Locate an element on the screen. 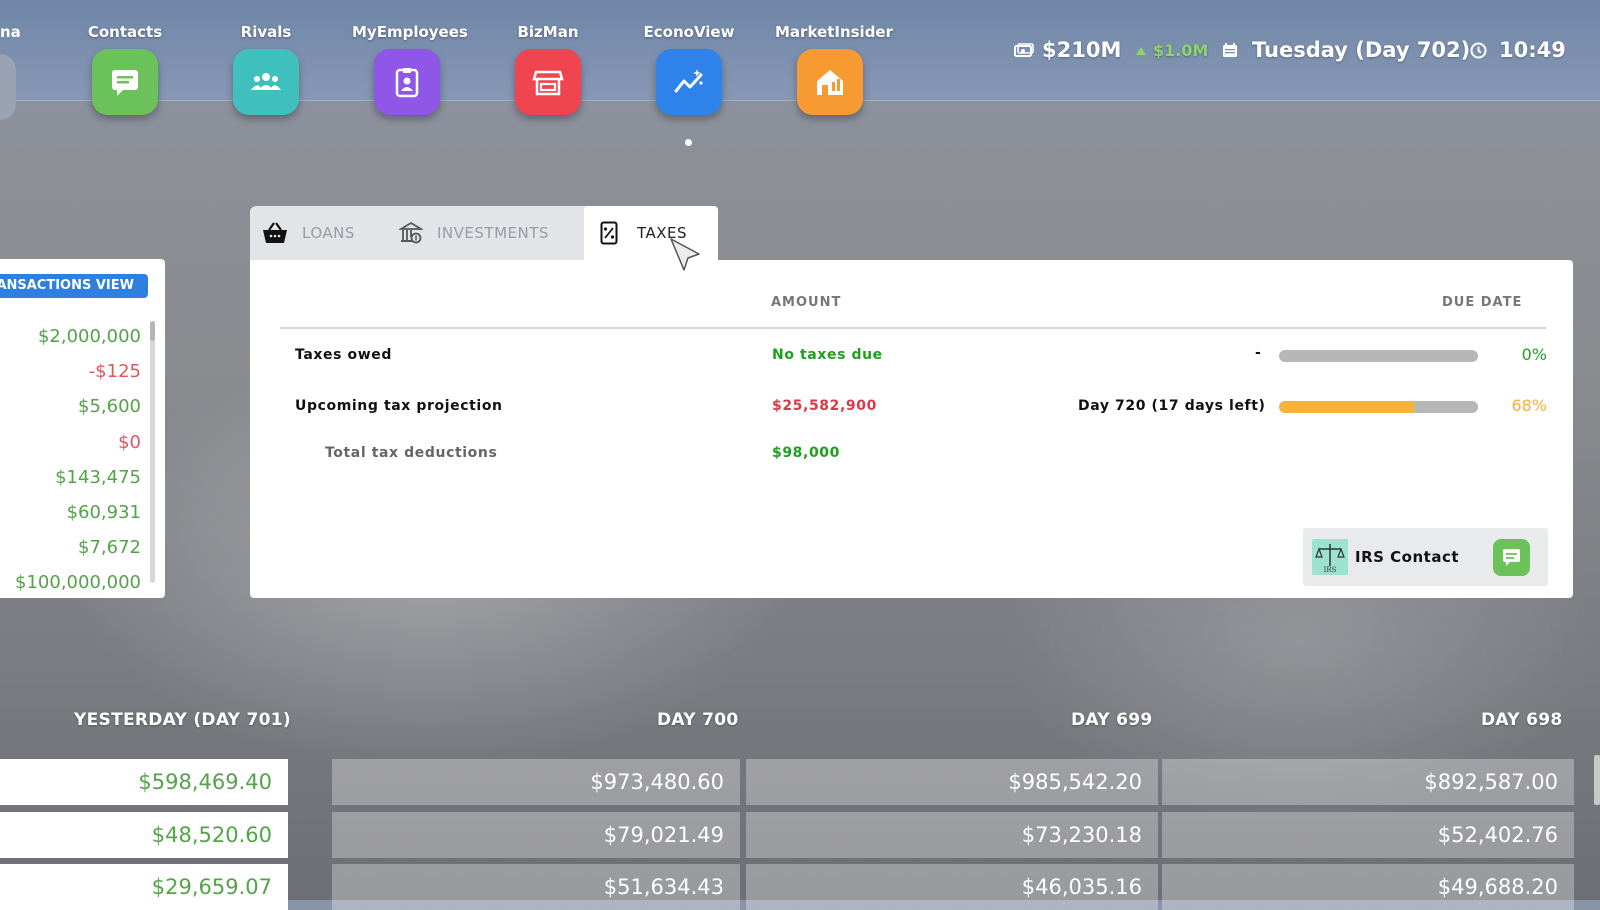 This screenshot has height=910, width=1600. irs-contact-card: IRS IRS Contact is located at coordinates (1425, 557).